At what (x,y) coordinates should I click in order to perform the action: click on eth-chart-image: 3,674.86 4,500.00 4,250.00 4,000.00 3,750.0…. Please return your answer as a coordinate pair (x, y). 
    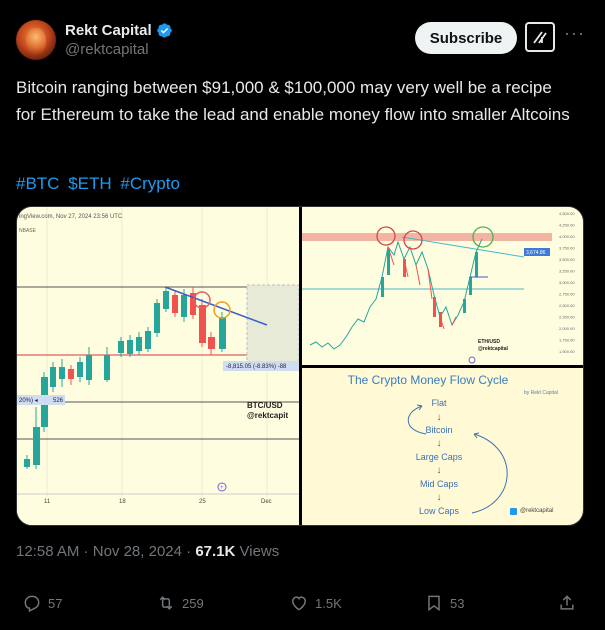
    Looking at the image, I should click on (442, 286).